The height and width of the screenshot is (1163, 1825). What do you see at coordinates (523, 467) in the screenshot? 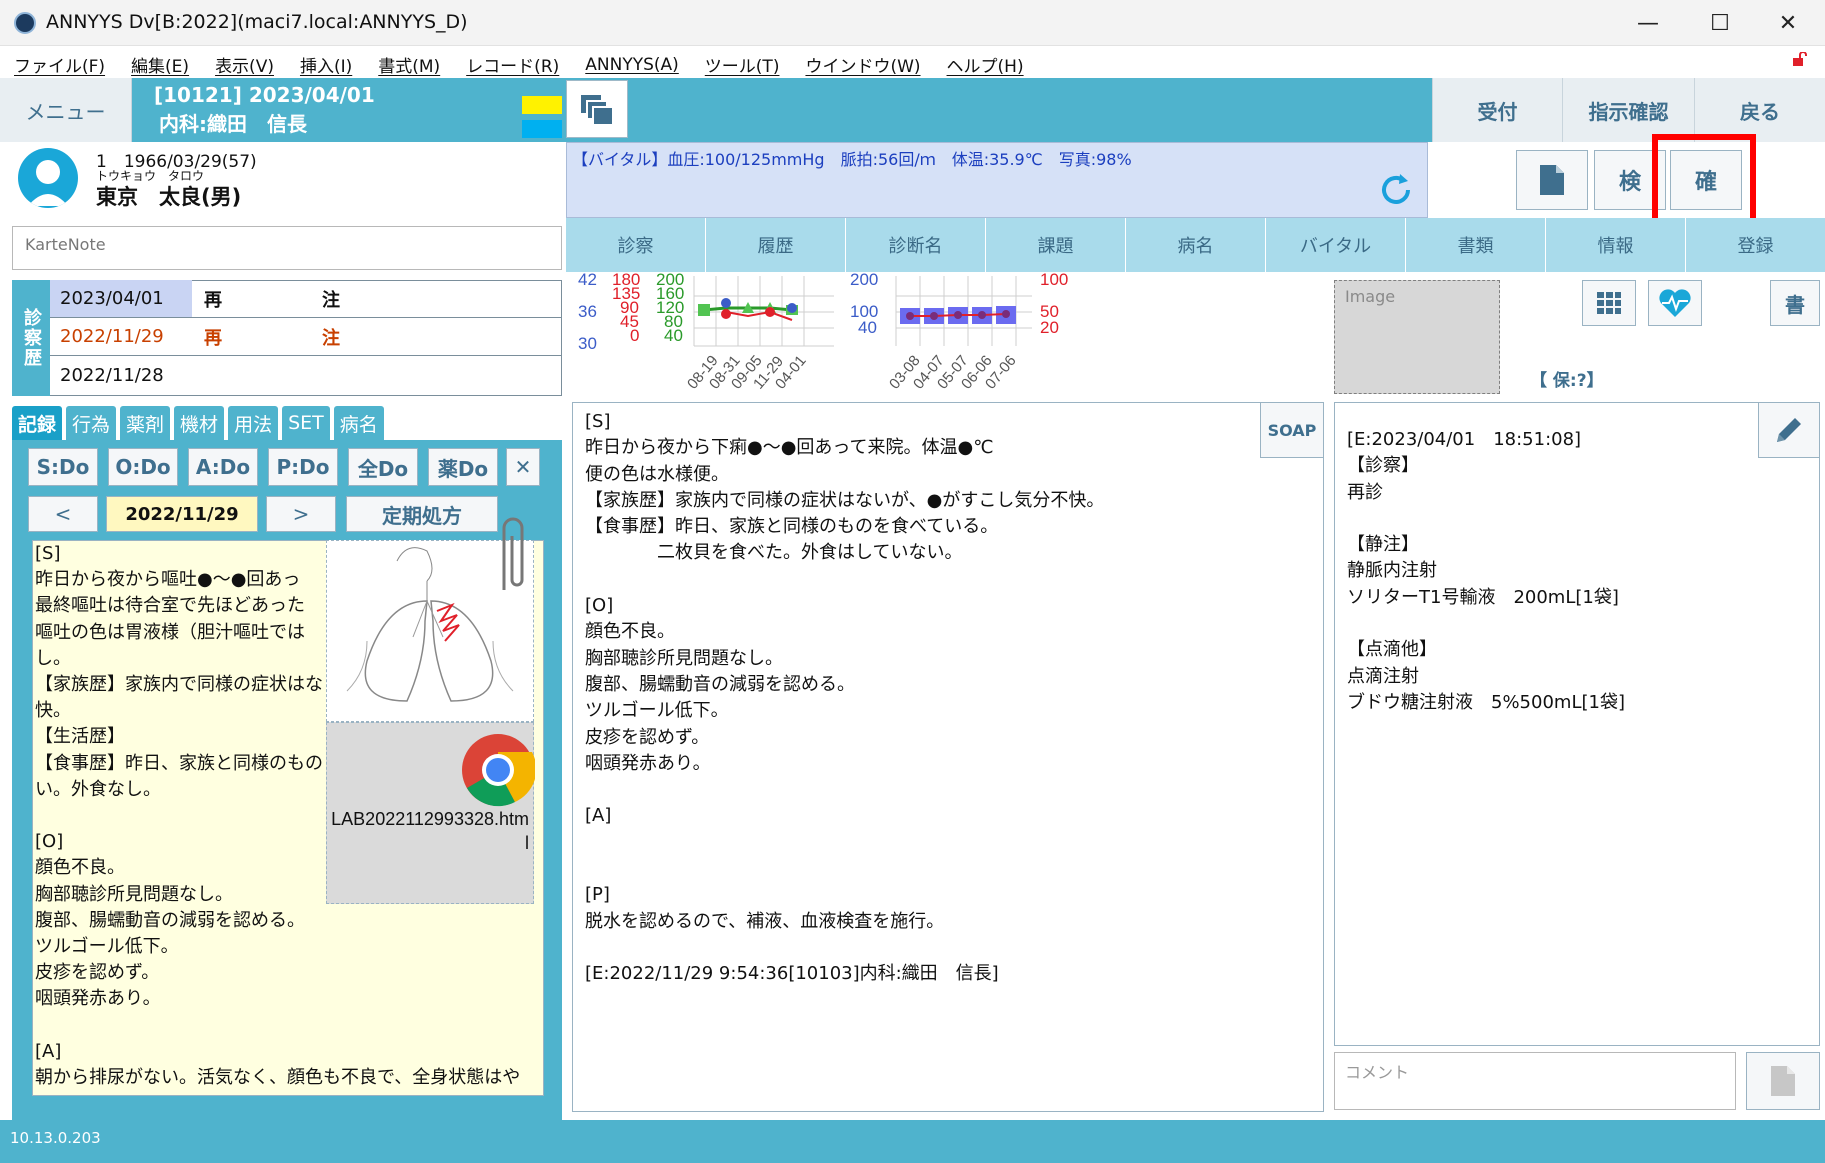
I see `close-do-button: ✕` at bounding box center [523, 467].